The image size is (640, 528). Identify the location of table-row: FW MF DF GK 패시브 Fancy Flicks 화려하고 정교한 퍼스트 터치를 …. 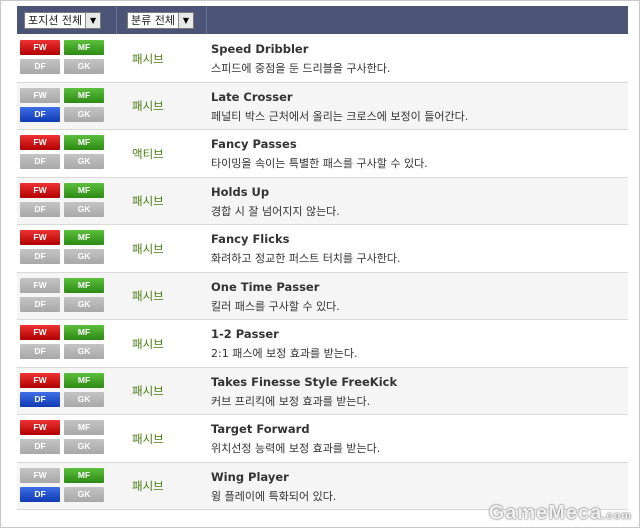
(322, 249).